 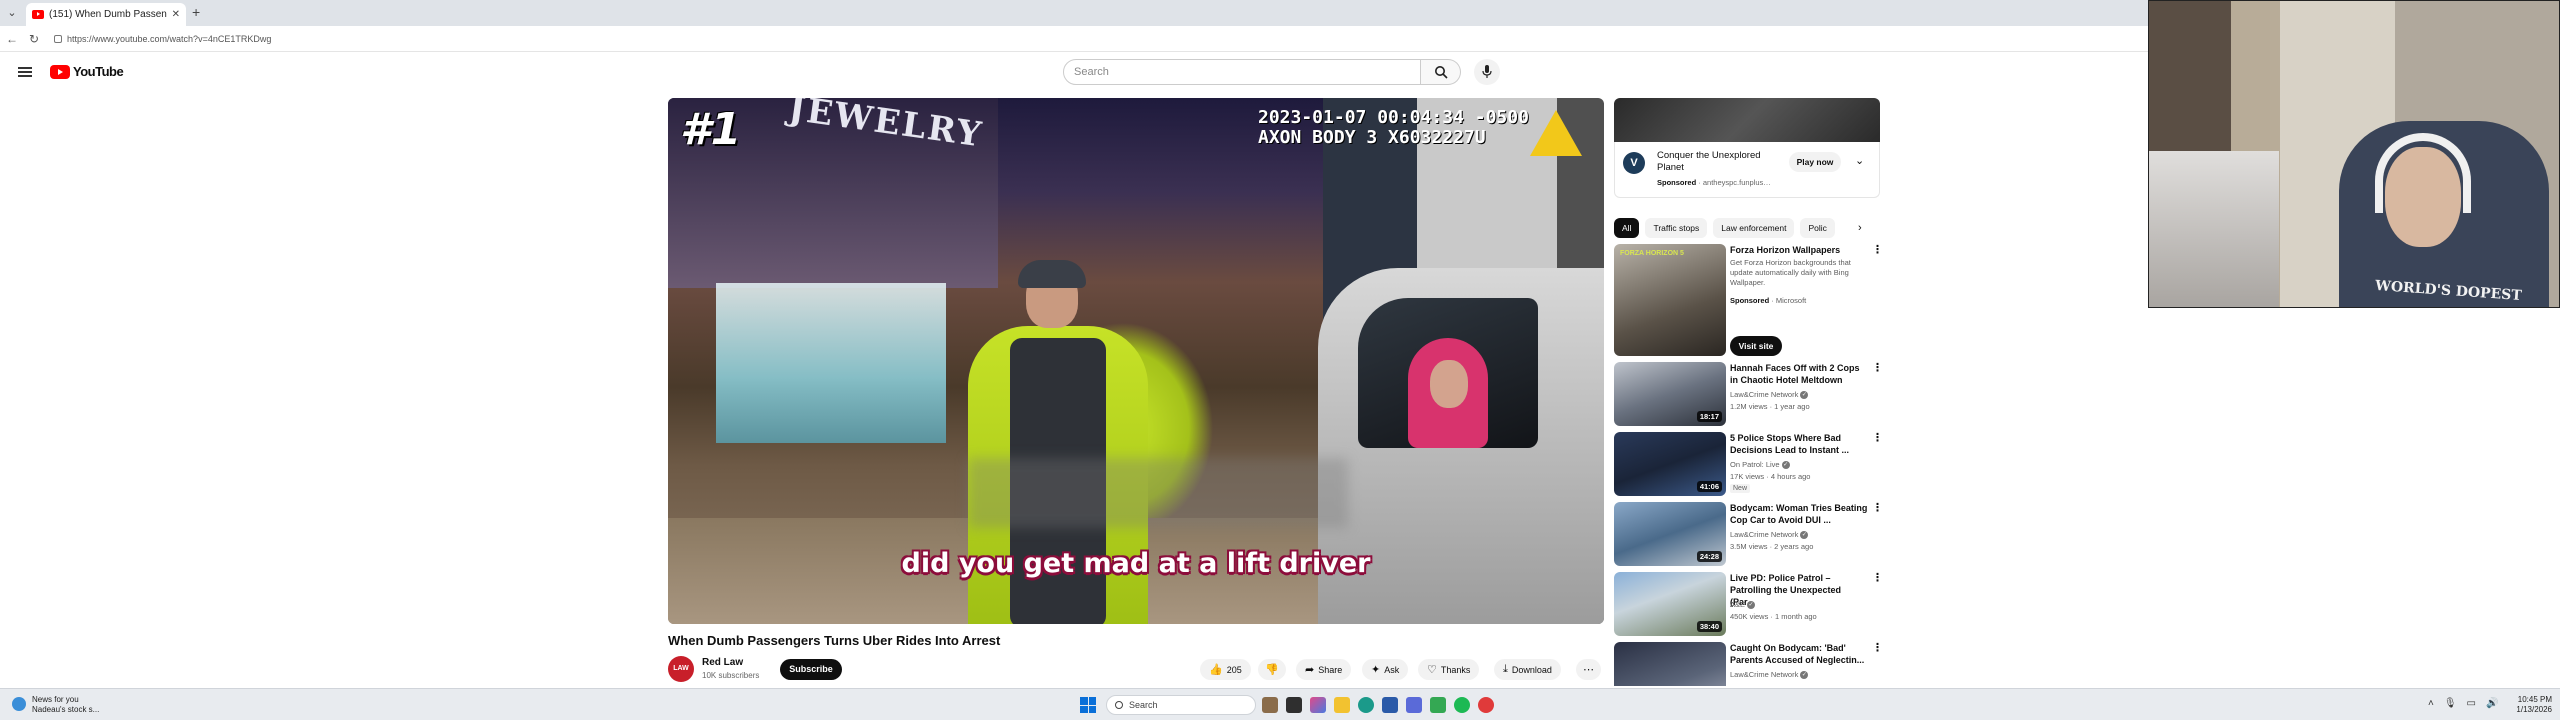 What do you see at coordinates (1449, 669) in the screenshot?
I see `thanks-button: ♡ Thanks` at bounding box center [1449, 669].